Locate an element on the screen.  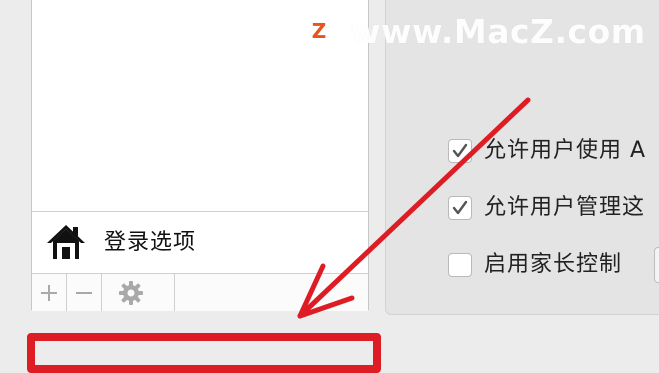
house-icon is located at coordinates (66, 242).